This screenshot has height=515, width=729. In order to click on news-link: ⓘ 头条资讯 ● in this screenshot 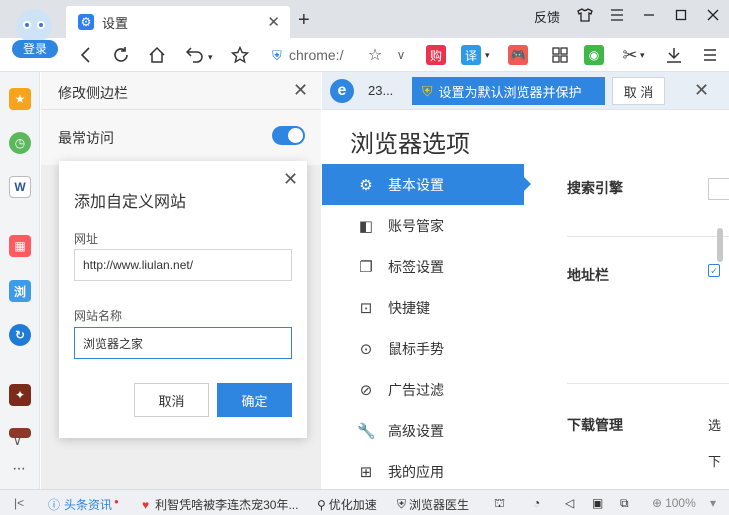, I will do `click(83, 504)`.